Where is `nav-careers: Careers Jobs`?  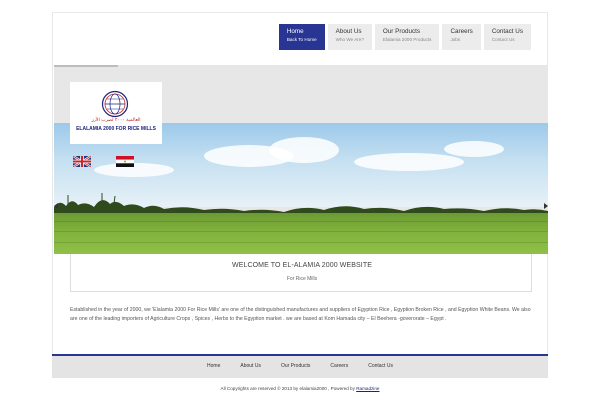 nav-careers: Careers Jobs is located at coordinates (461, 37).